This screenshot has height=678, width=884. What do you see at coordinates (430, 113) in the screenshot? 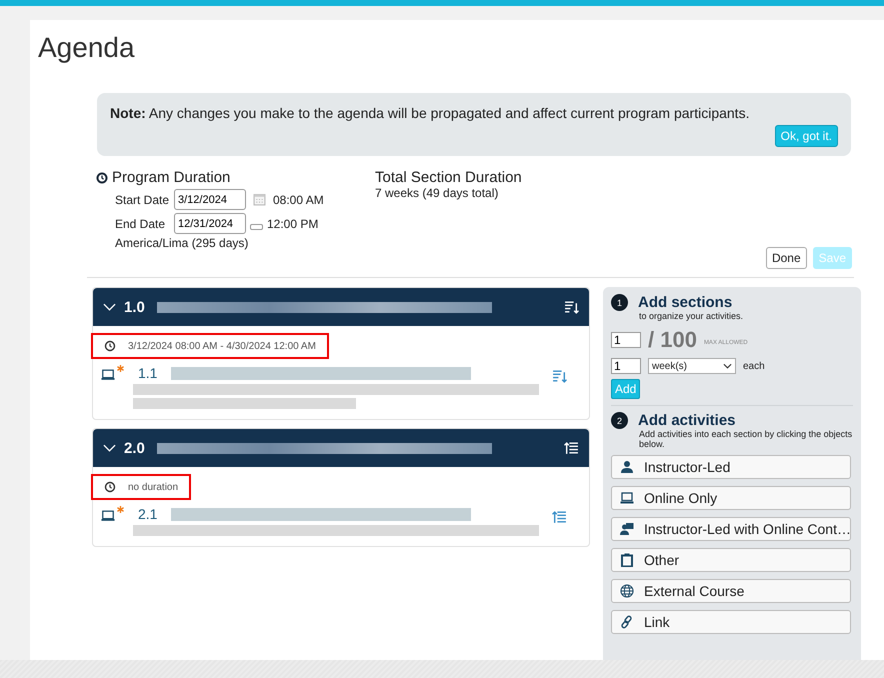
I see `note-text: Note: Any changes you make to the agenda will be propagated and affect current program participants.` at bounding box center [430, 113].